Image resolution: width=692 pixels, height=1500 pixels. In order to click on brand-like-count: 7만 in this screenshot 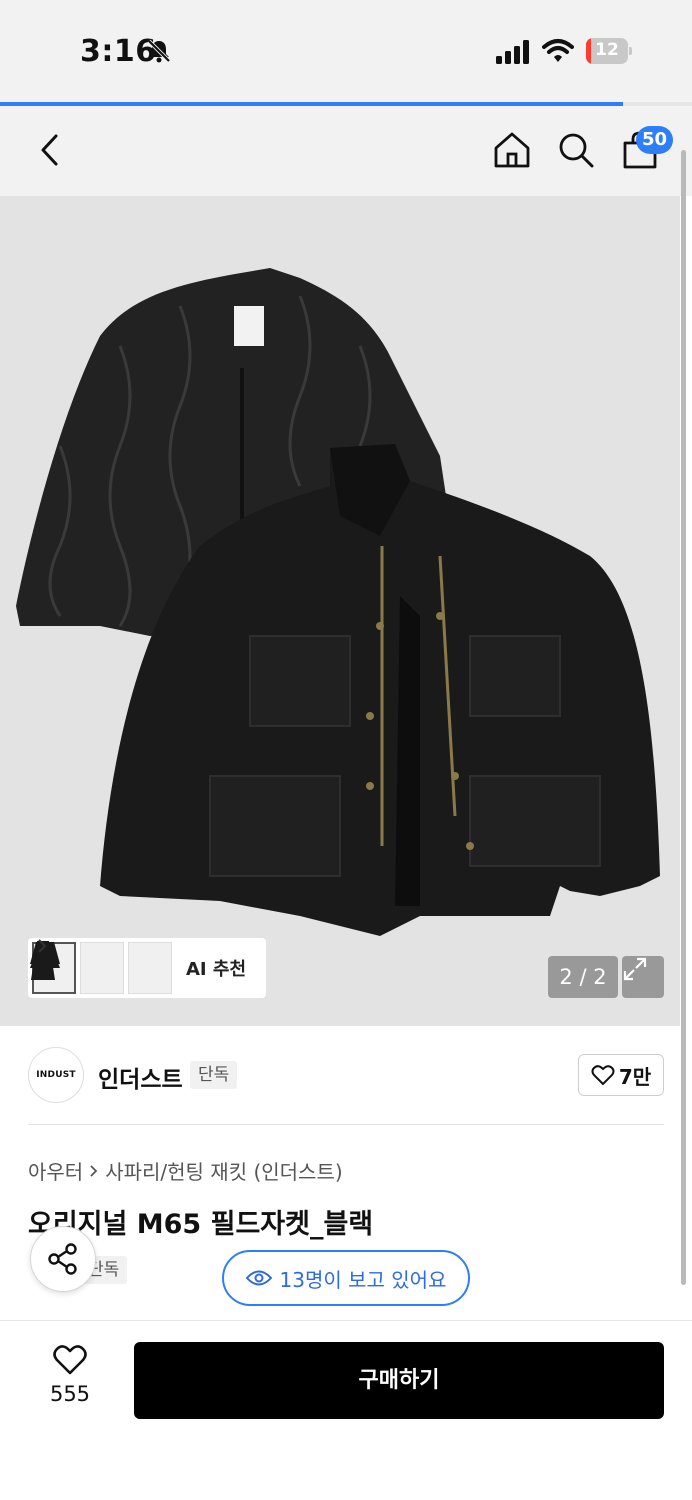, I will do `click(635, 1076)`.